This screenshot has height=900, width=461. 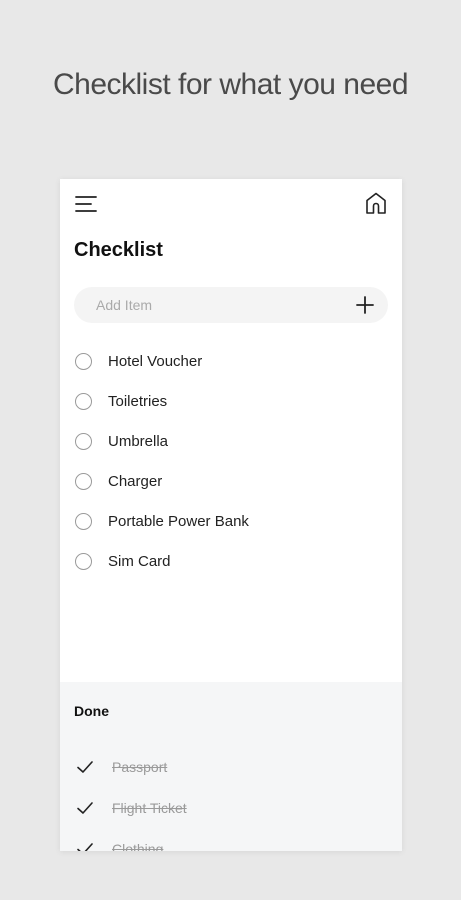 I want to click on home-icon, so click(x=376, y=203).